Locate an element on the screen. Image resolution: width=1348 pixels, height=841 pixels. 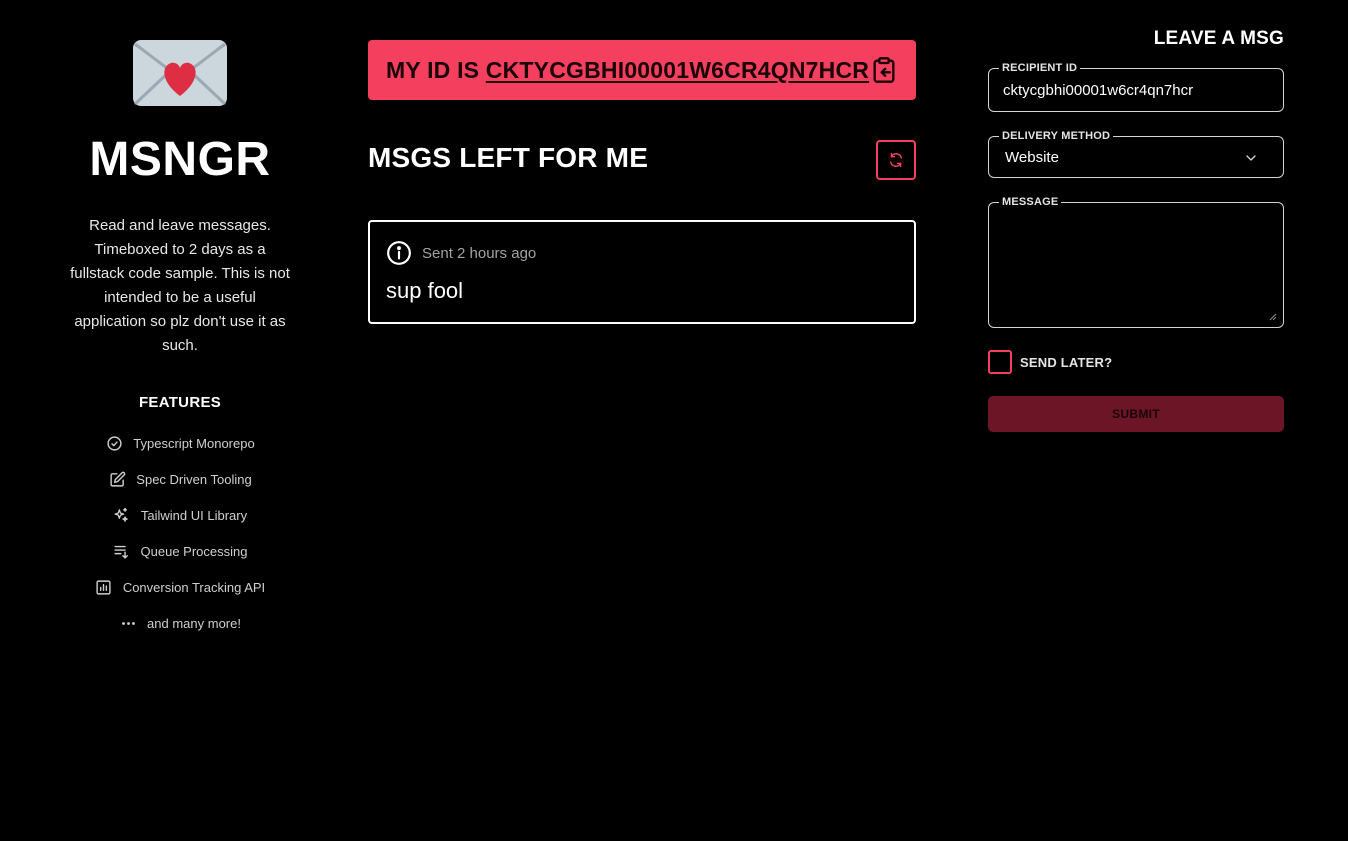
app-title: MSNGR is located at coordinates (180, 159).